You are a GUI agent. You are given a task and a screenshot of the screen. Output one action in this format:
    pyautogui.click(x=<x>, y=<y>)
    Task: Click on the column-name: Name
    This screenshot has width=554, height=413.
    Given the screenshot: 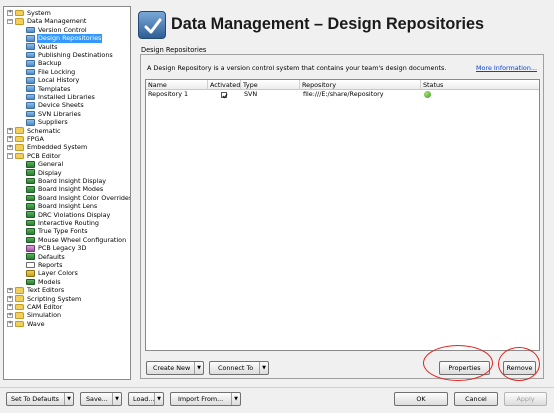 What is the action you would take?
    pyautogui.click(x=177, y=85)
    